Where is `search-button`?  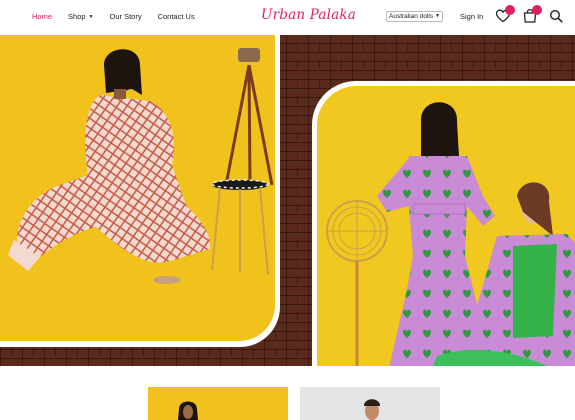 search-button is located at coordinates (556, 16).